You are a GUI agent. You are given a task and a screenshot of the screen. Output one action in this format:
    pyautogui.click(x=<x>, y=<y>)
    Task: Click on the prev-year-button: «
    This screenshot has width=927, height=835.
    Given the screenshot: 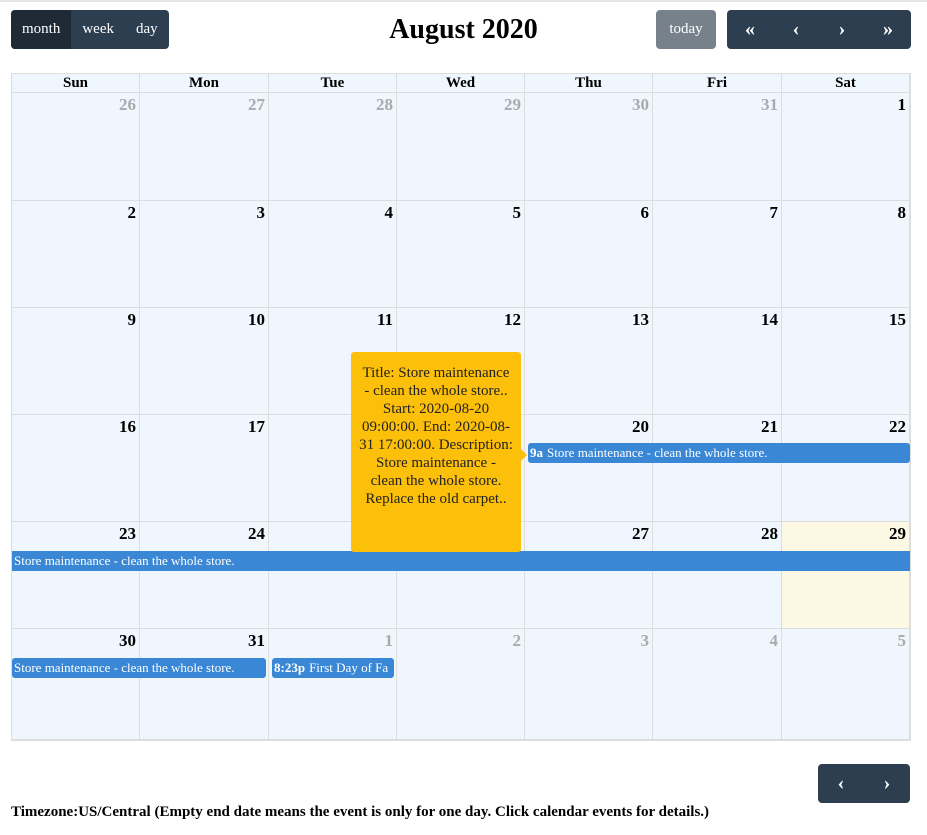 What is the action you would take?
    pyautogui.click(x=750, y=29)
    